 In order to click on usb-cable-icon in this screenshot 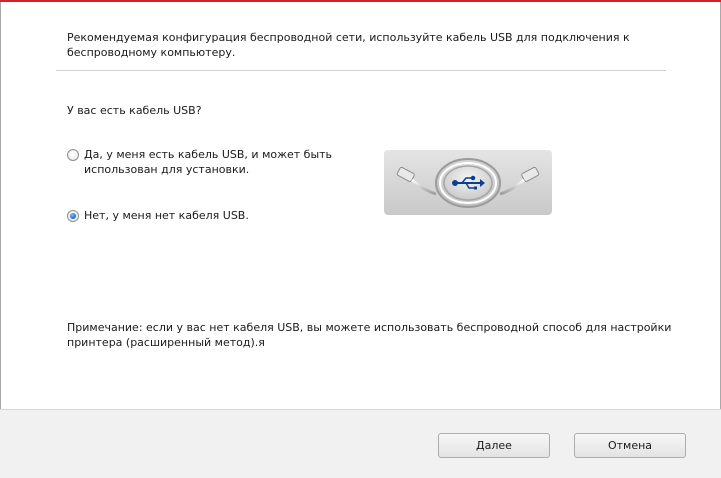, I will do `click(468, 183)`.